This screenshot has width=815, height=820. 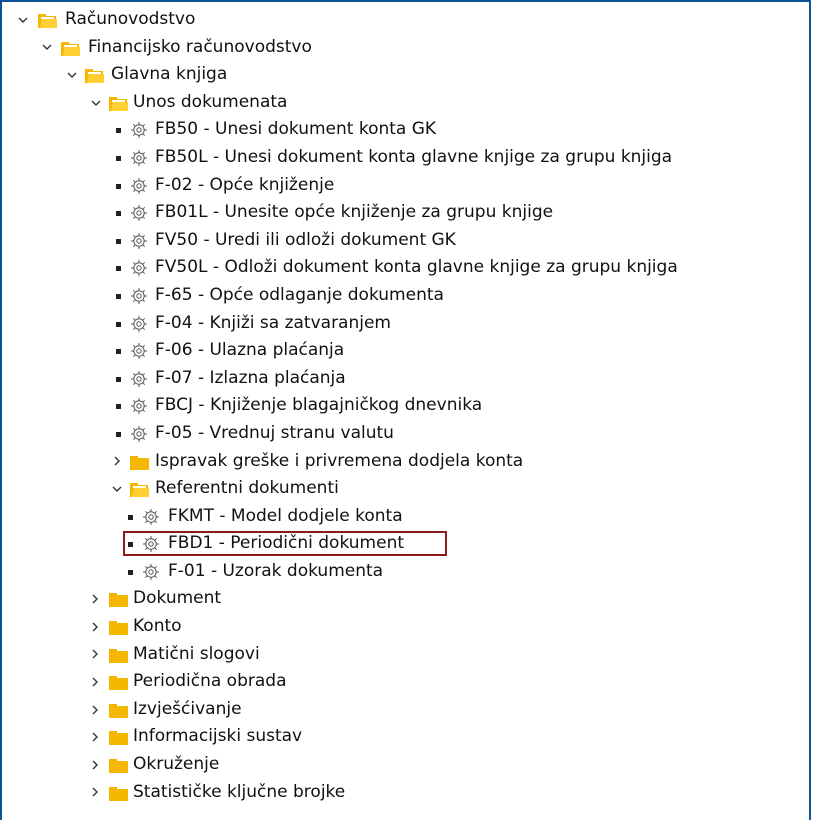 I want to click on transaction-label: FBD1 - Periodični dokument, so click(x=286, y=544).